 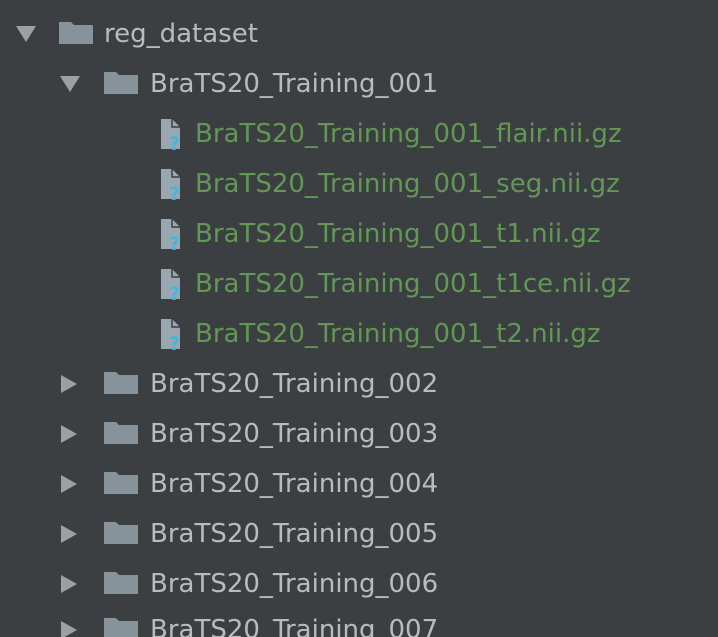 I want to click on tree-item-label: BraTS20_Training_001_seg.nii.gz, so click(x=407, y=184).